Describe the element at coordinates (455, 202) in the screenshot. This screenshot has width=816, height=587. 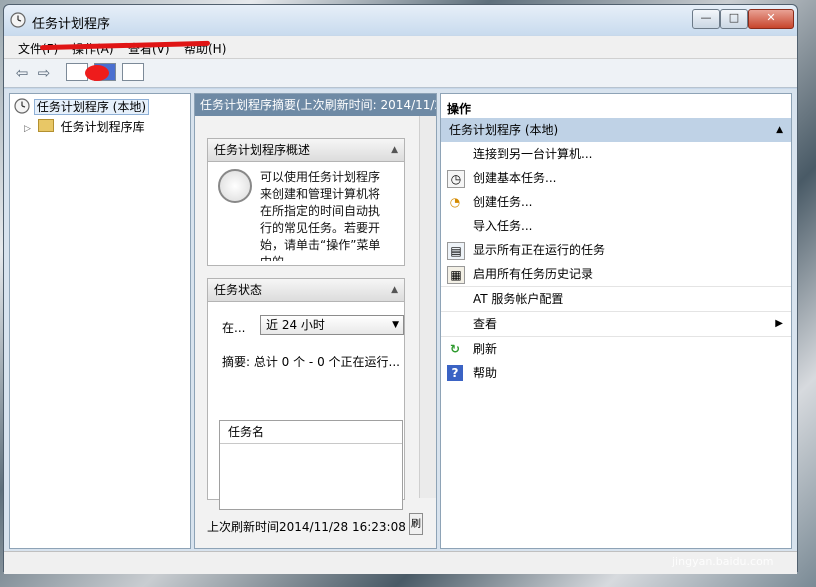
I see `create-task-icon: ◔` at that location.